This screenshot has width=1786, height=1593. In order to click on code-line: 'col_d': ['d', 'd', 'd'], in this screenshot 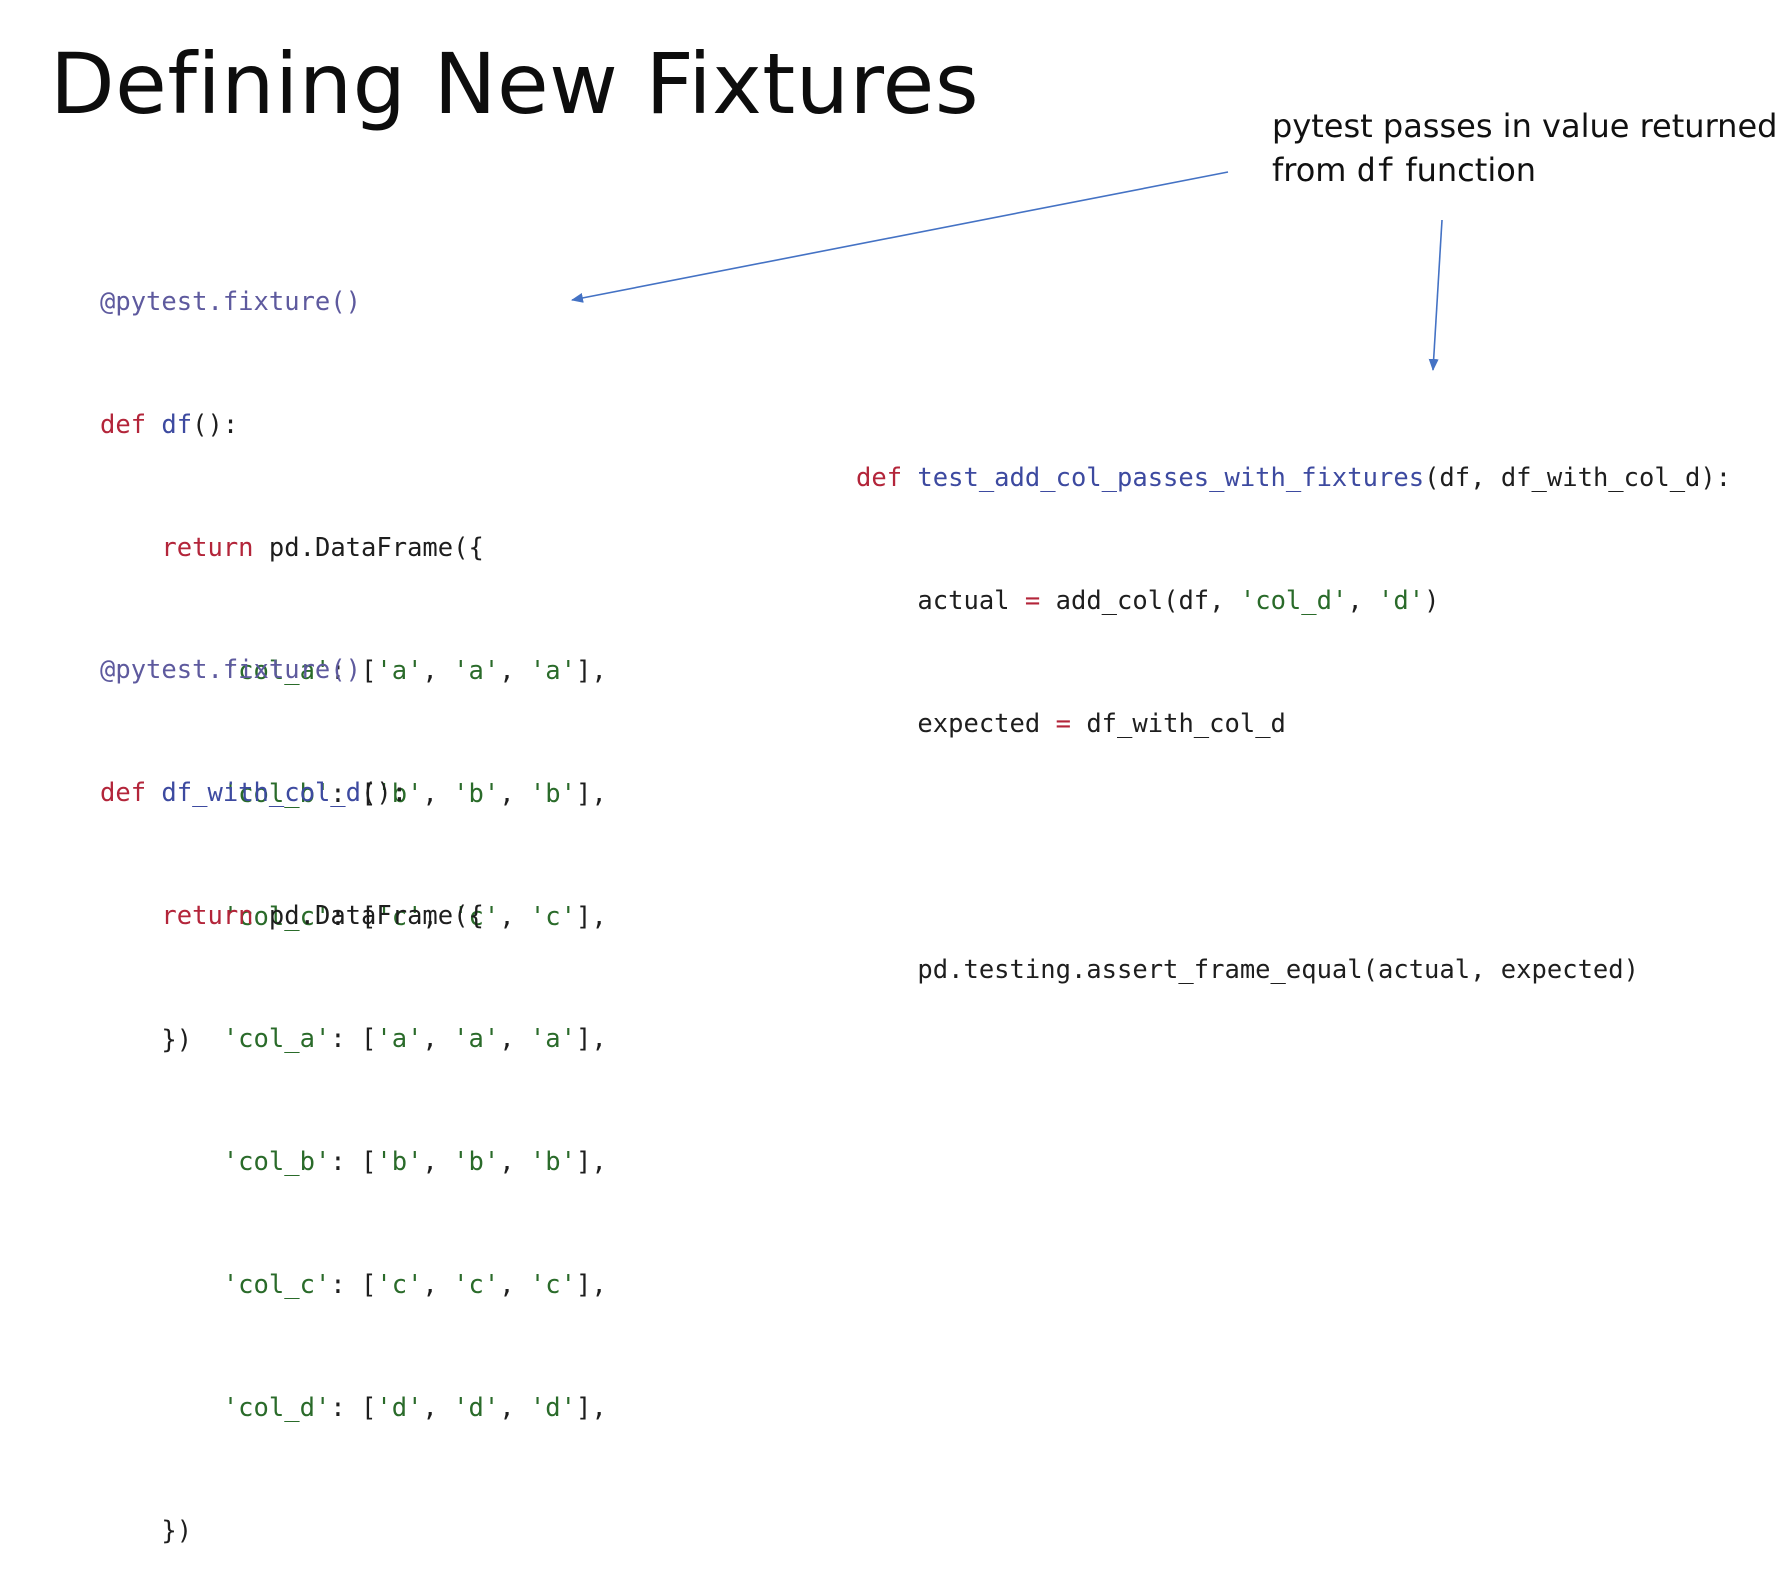, I will do `click(414, 1408)`.